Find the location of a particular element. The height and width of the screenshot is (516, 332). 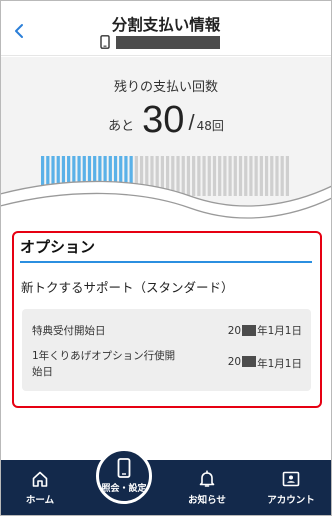

early-option-label-line1: 1年くりあげオプション行使開 is located at coordinates (104, 356).